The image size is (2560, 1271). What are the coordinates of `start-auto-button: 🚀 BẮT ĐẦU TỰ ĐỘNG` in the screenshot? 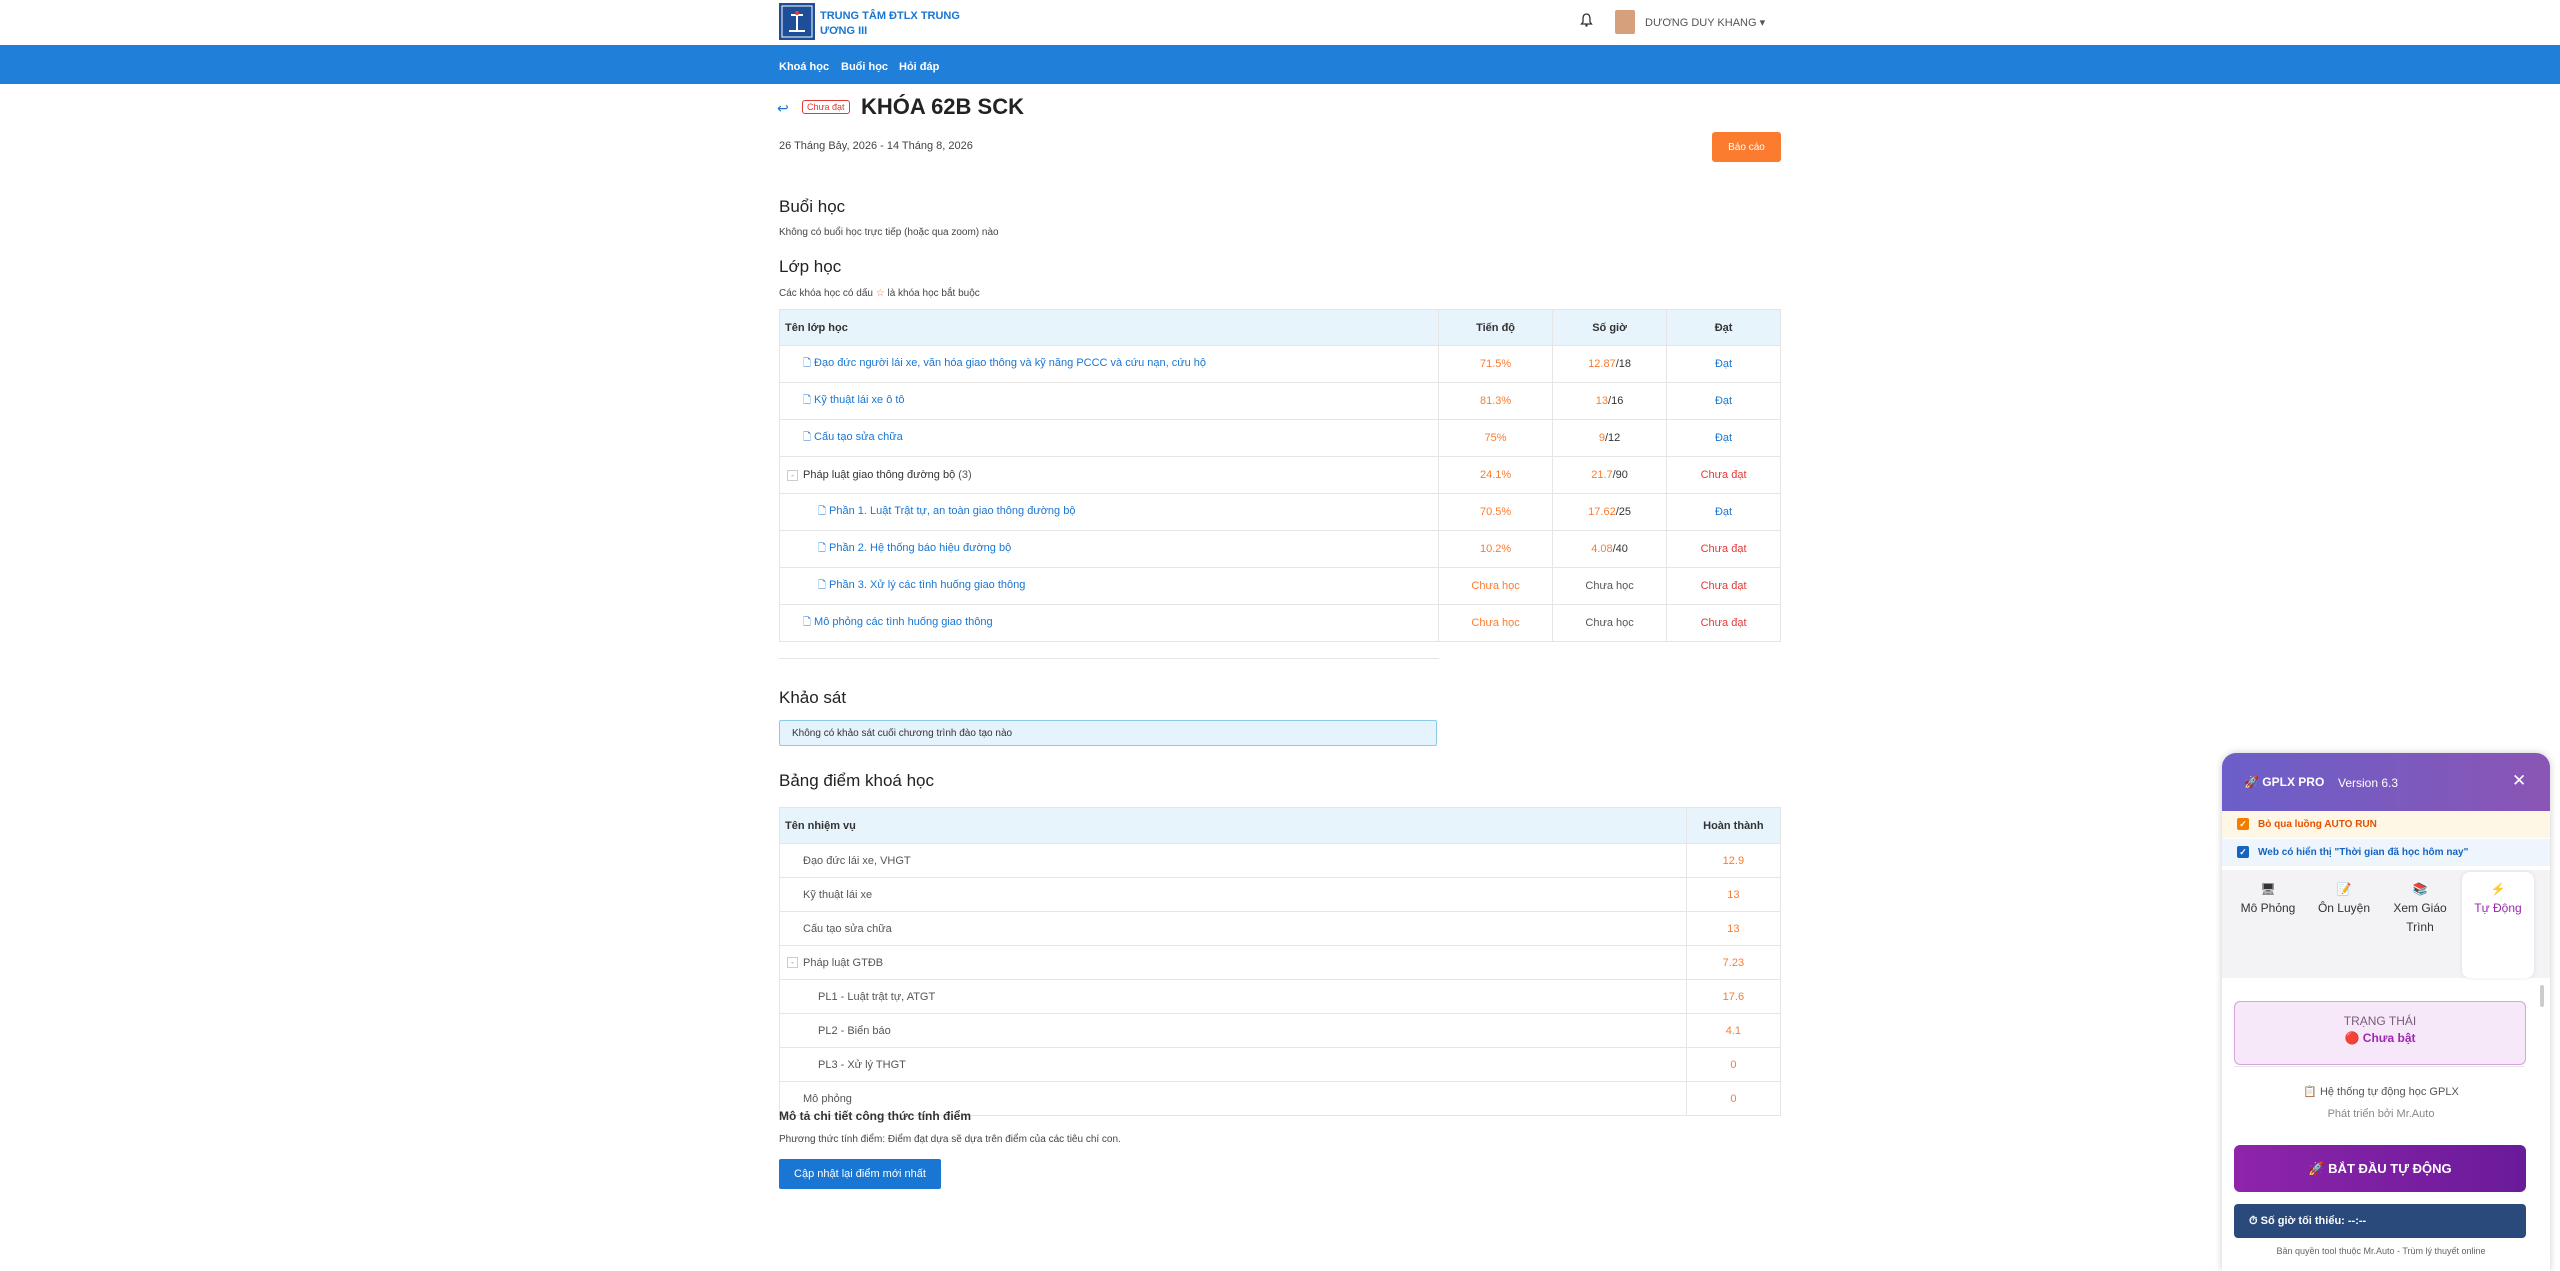 It's located at (2380, 1168).